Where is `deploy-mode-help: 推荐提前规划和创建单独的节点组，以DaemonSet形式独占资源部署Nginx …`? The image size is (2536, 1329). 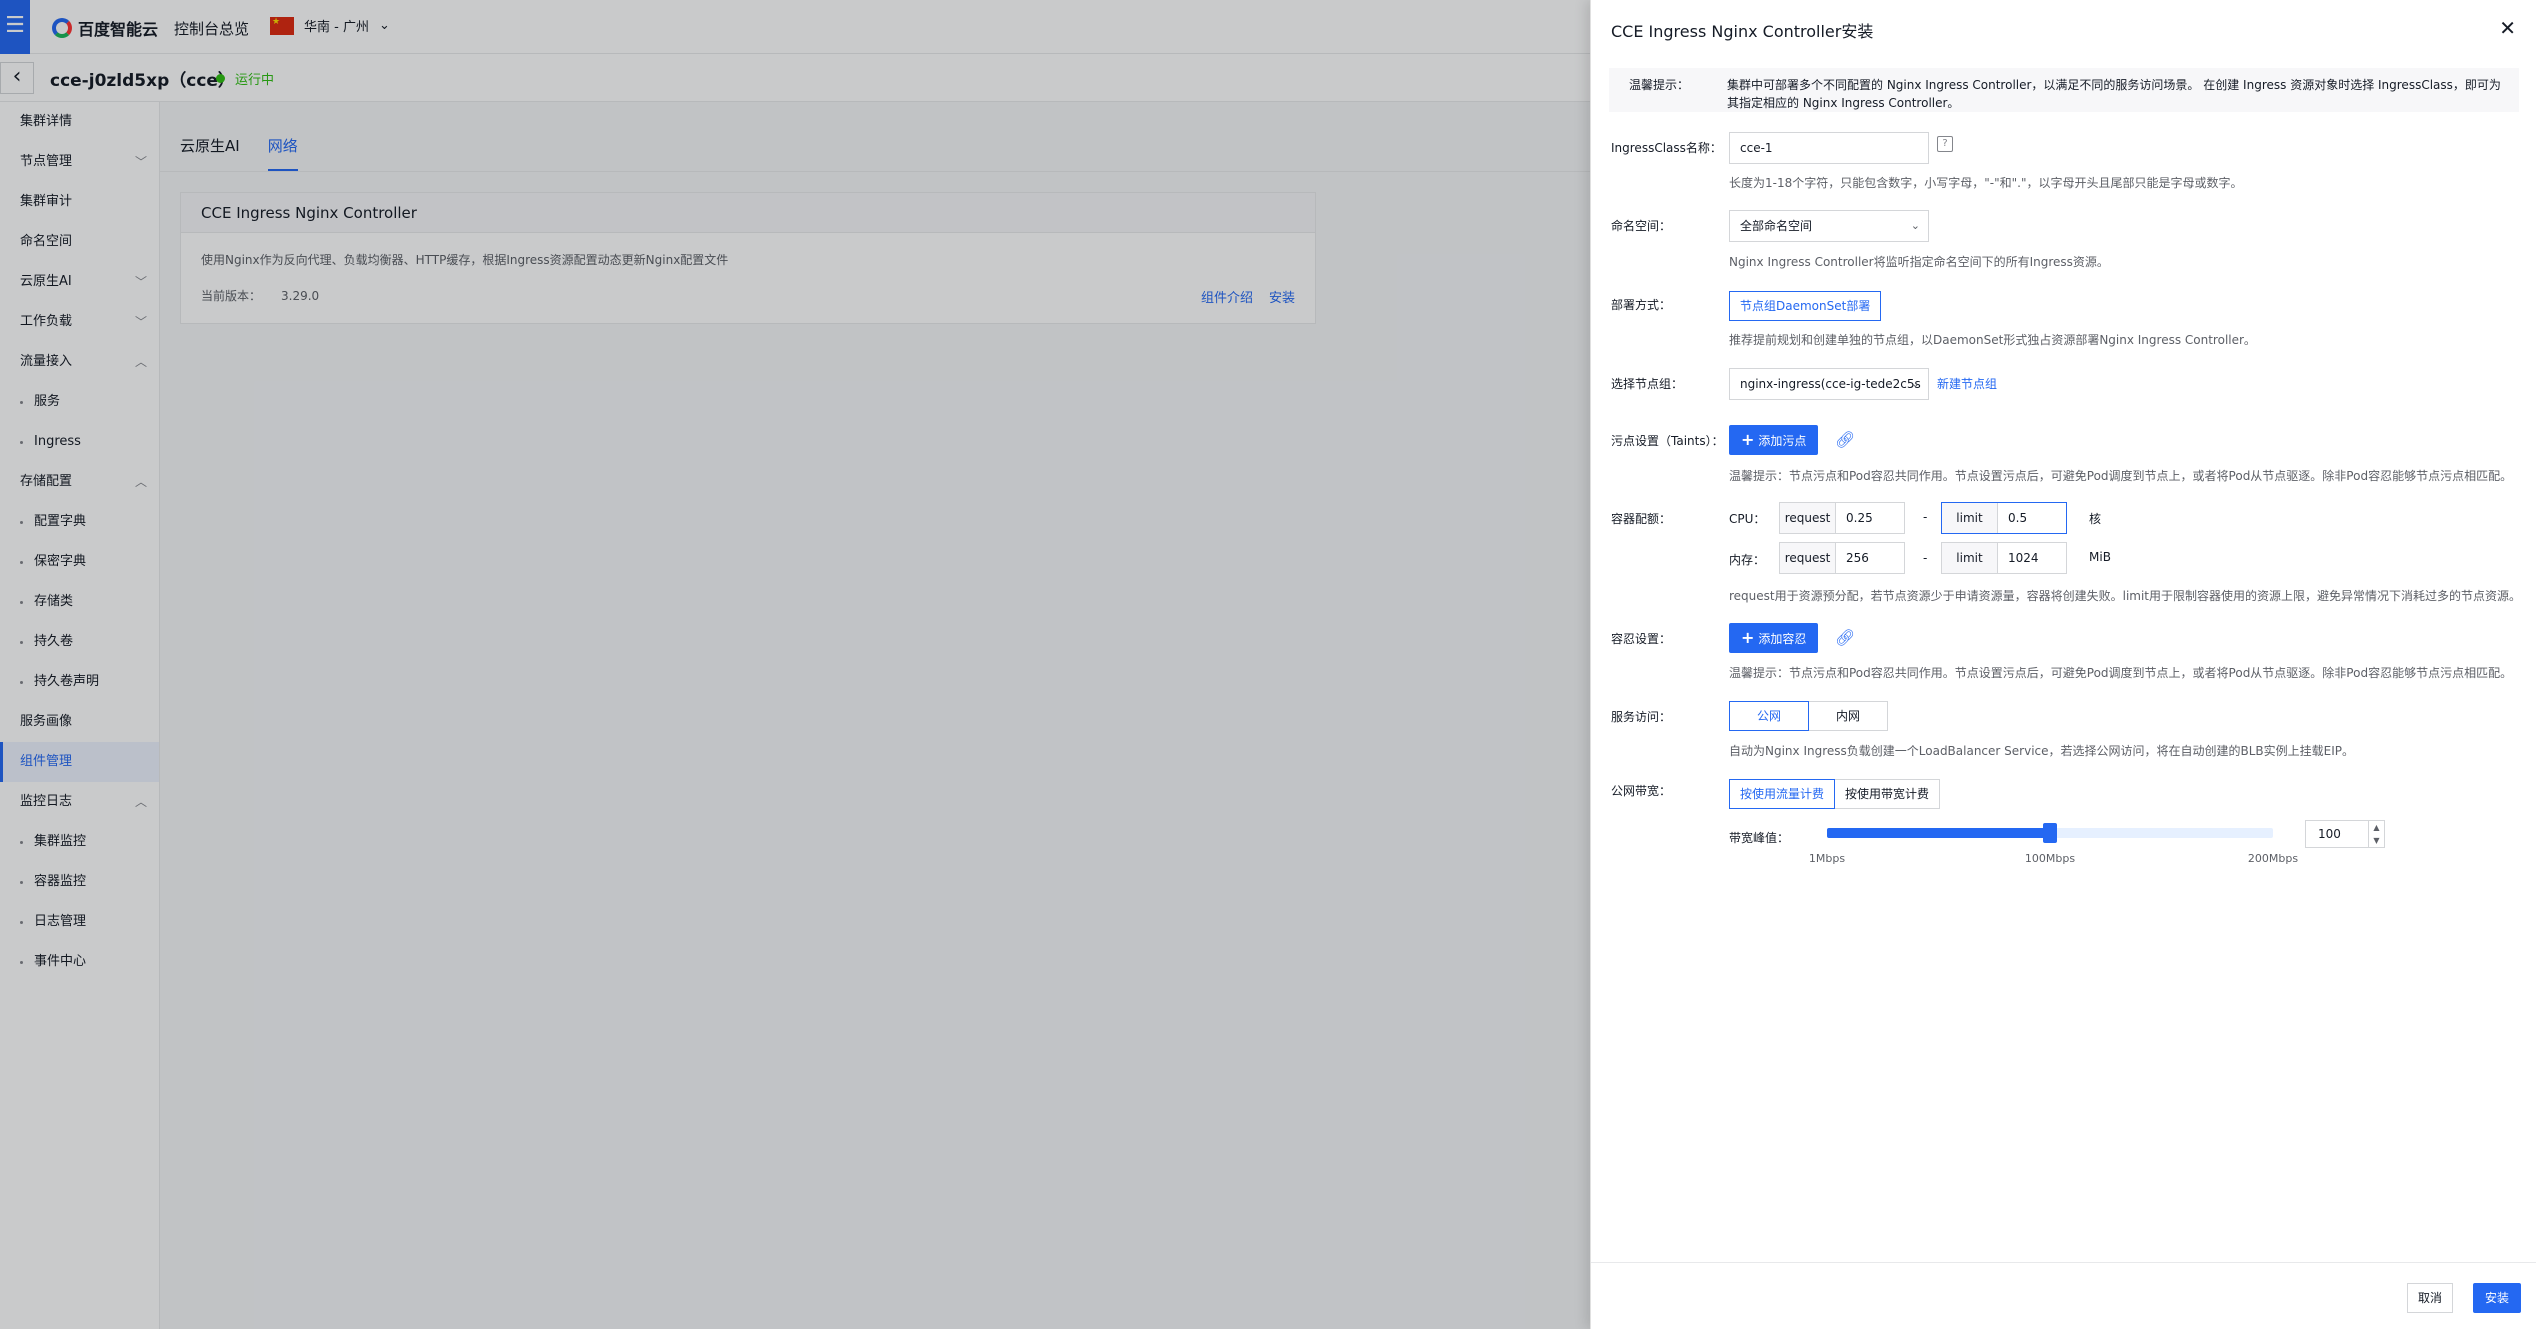 deploy-mode-help: 推荐提前规划和创建单独的节点组，以DaemonSet形式独占资源部署Nginx … is located at coordinates (1992, 340).